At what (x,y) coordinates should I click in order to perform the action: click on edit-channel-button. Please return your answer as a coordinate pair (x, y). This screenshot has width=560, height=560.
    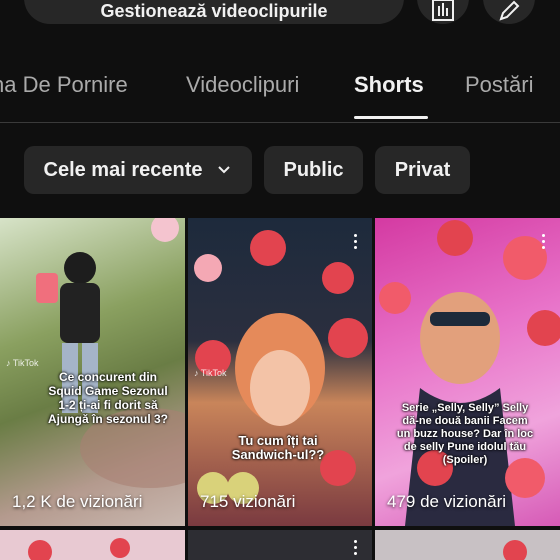
    Looking at the image, I should click on (509, 12).